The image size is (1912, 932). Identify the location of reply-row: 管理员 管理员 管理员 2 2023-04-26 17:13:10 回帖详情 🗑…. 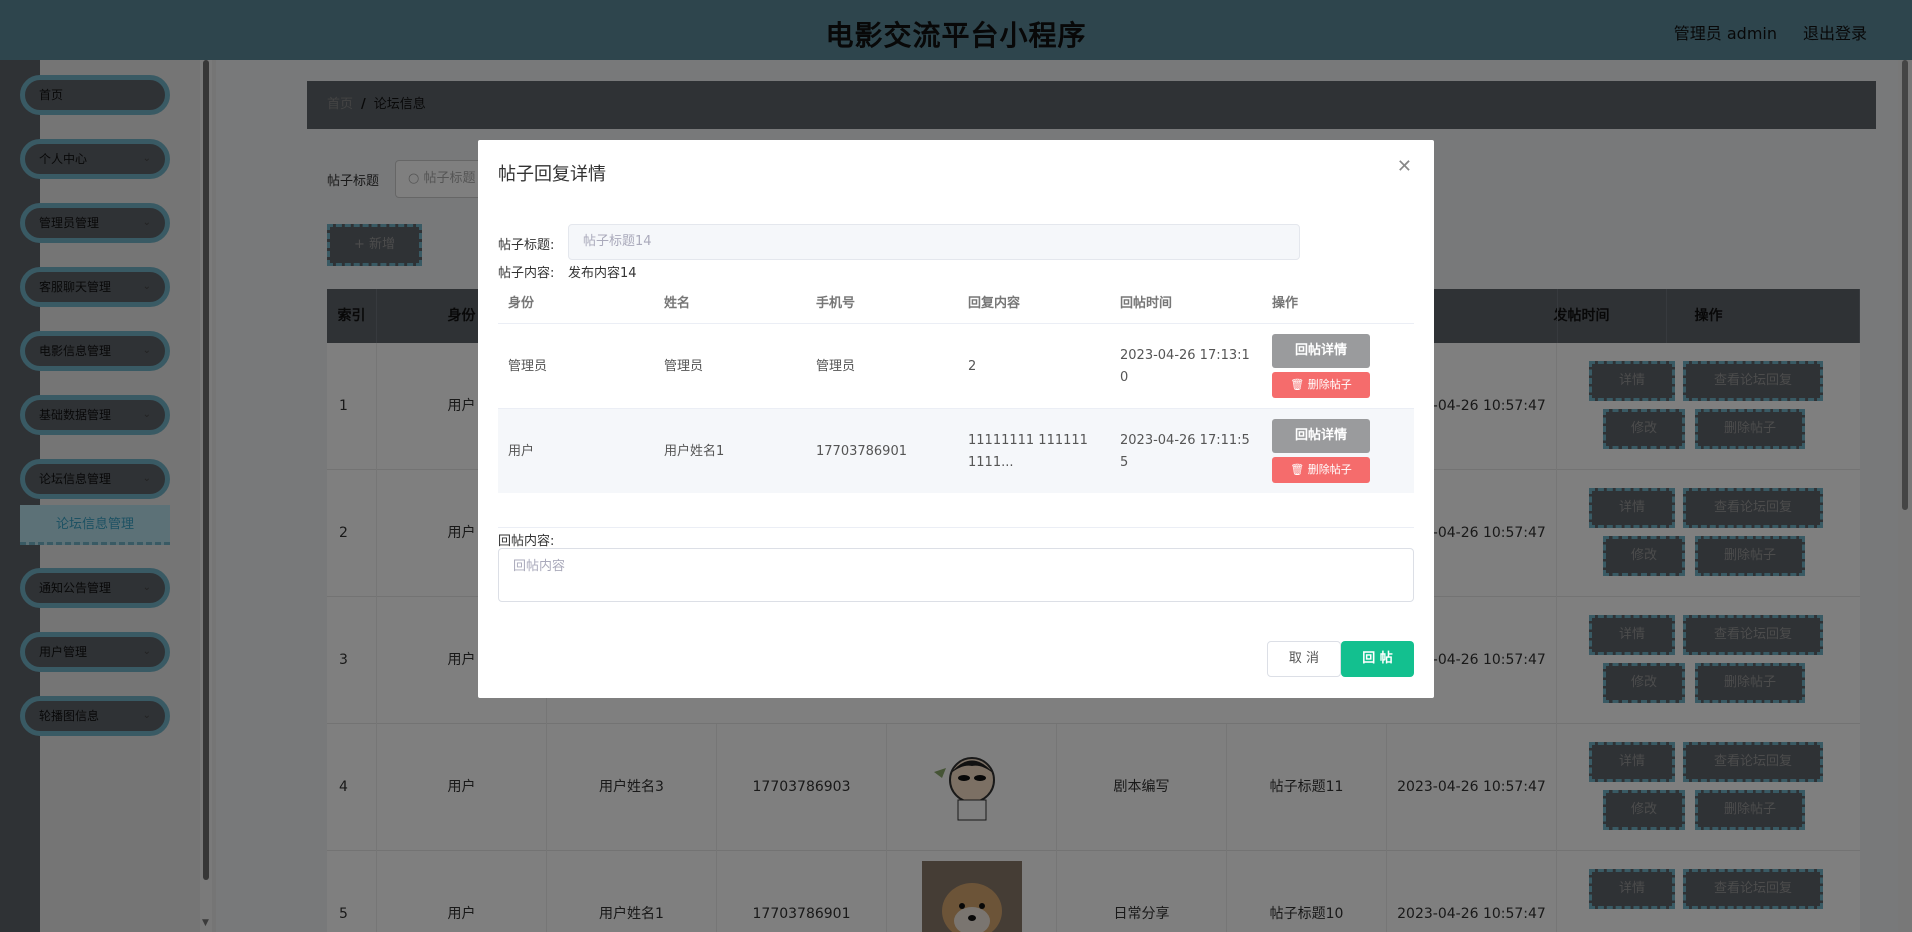
(956, 365).